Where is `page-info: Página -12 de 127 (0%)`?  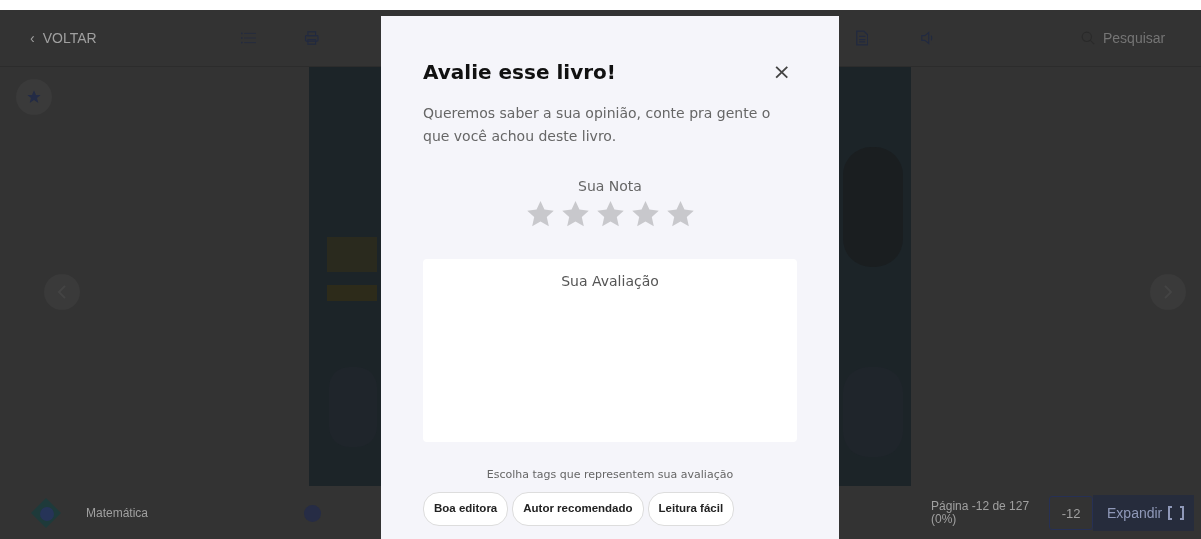 page-info: Página -12 de 127 (0%) is located at coordinates (981, 513).